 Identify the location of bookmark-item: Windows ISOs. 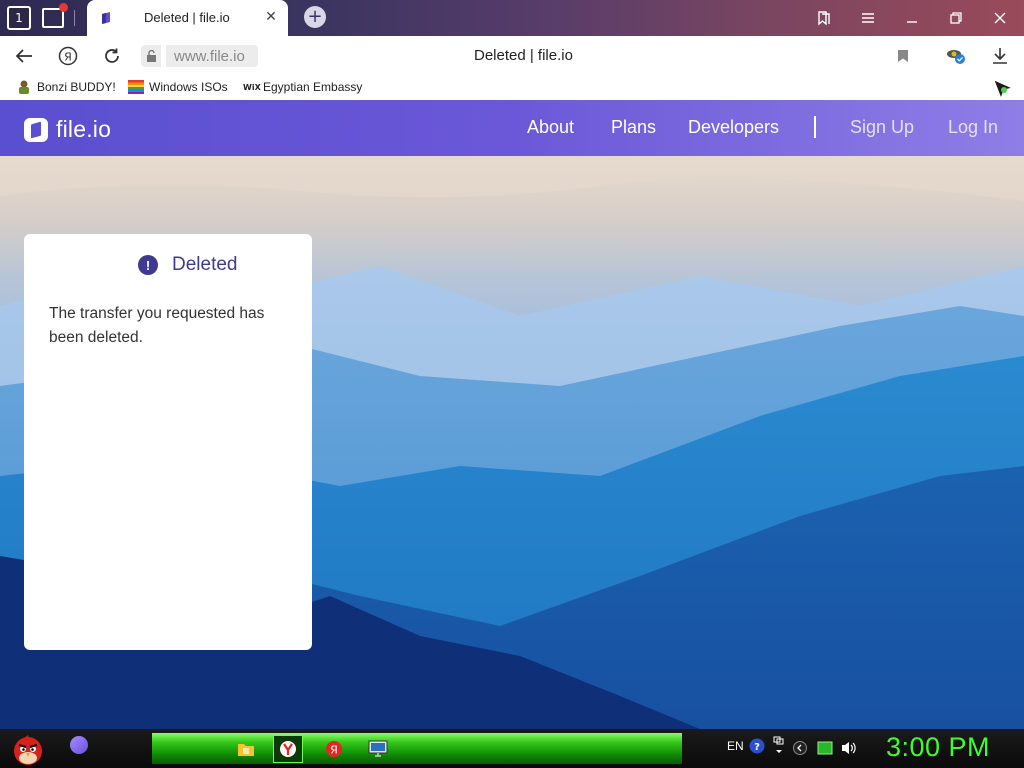
(178, 87).